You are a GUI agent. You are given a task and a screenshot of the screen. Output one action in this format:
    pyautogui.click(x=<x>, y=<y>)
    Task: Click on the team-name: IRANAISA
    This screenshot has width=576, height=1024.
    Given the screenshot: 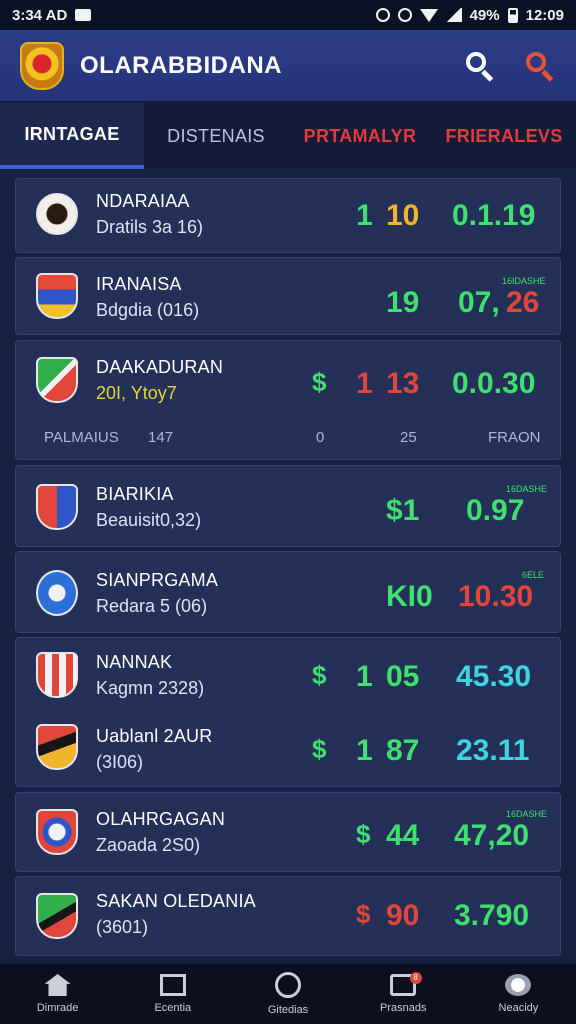 What is the action you would take?
    pyautogui.click(x=139, y=284)
    